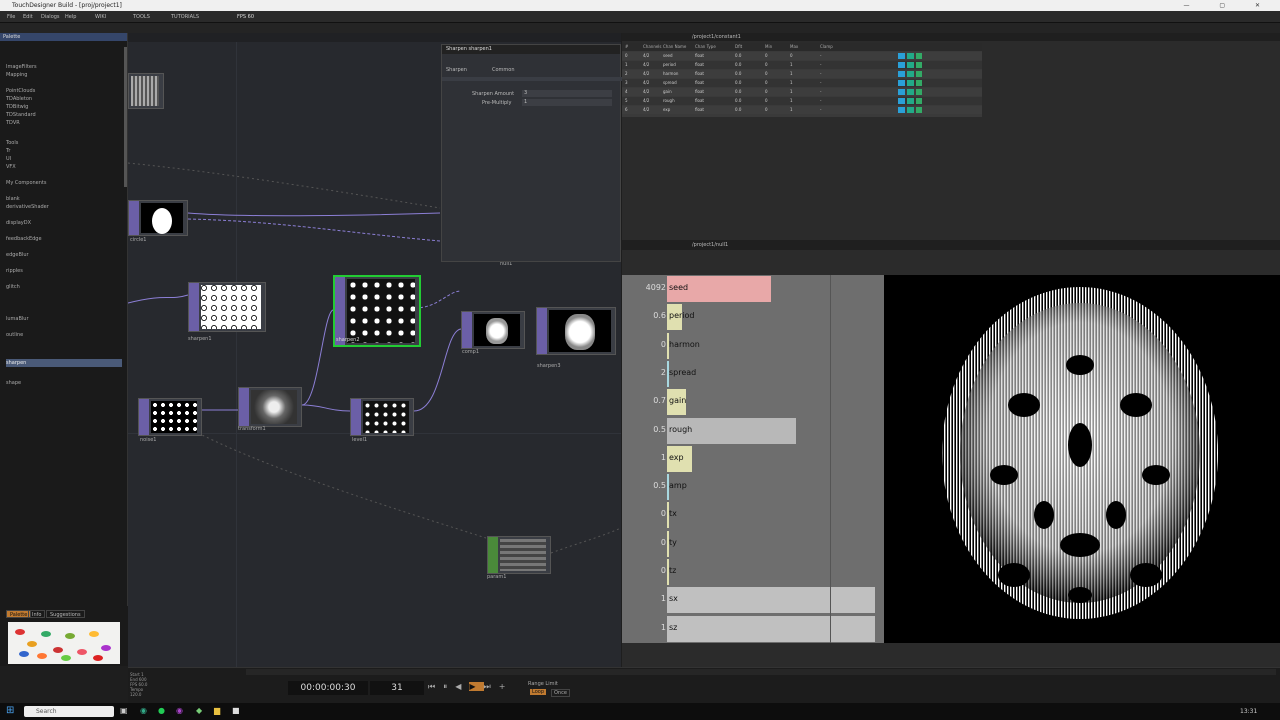 The image size is (1280, 720). Describe the element at coordinates (576, 331) in the screenshot. I see `node-sharpen-c` at that location.